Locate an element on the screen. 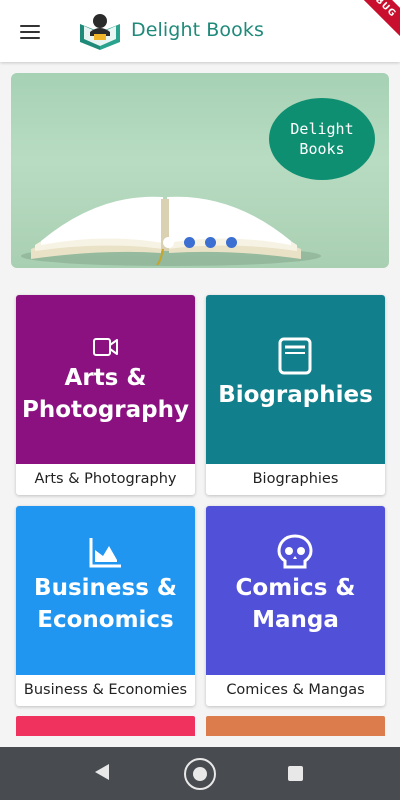  app-bar: Delight Books DEBUG is located at coordinates (200, 31).